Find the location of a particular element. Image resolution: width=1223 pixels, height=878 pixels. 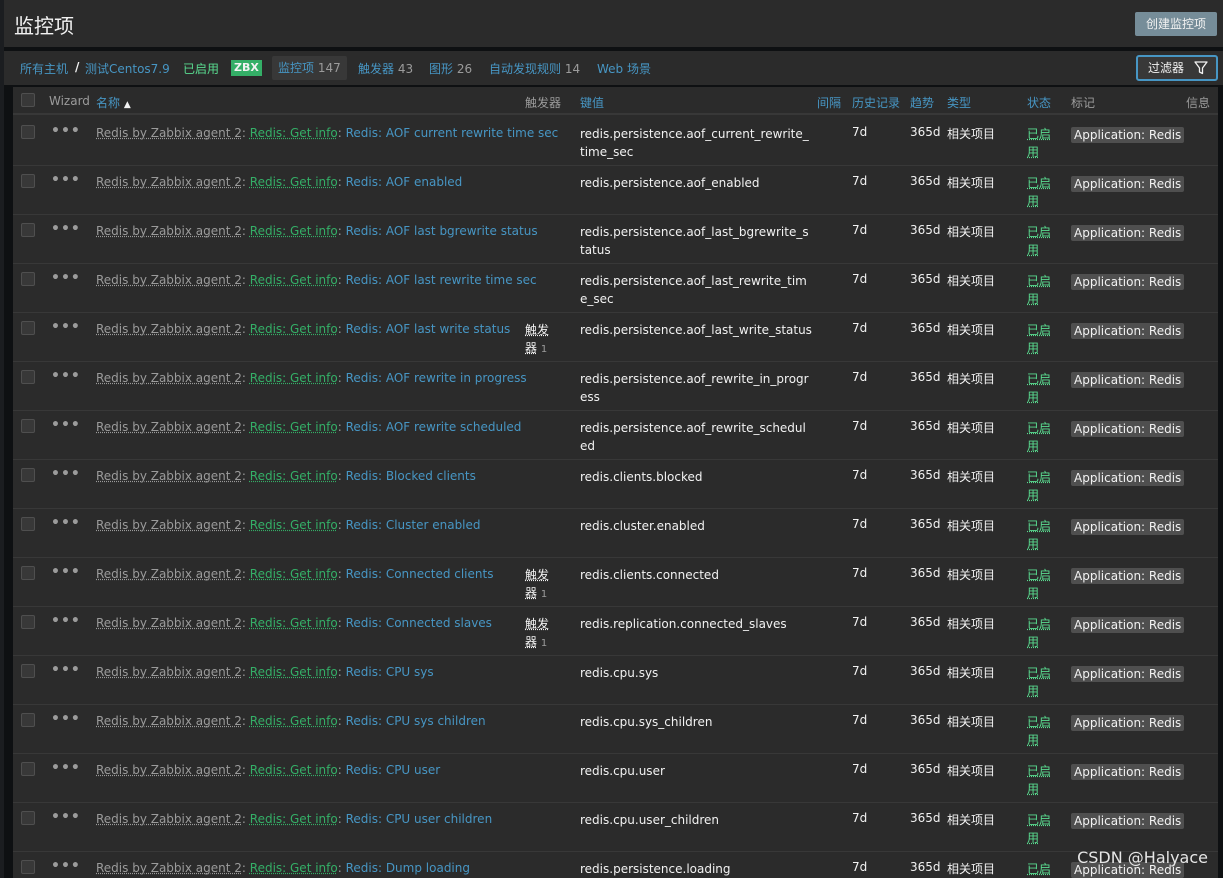

item-name-link: Redis: CPU sys children is located at coordinates (416, 721).